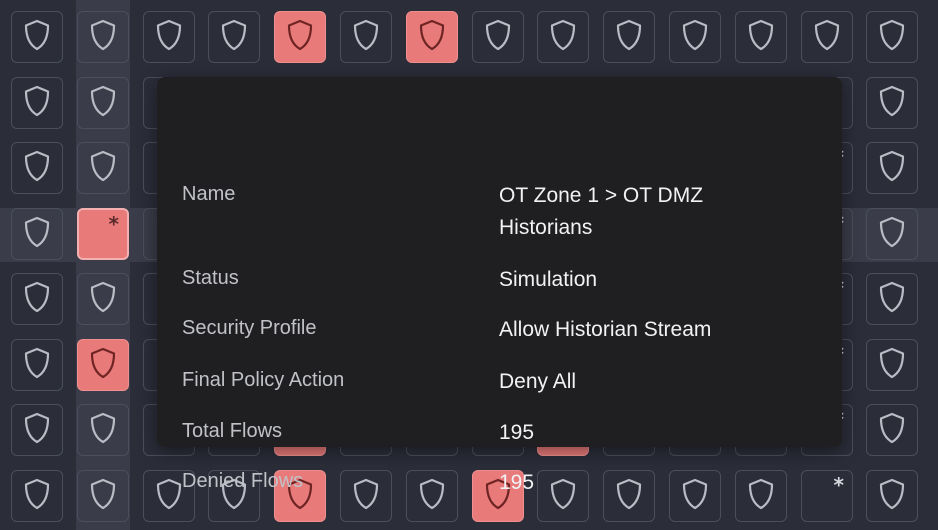 This screenshot has height=530, width=938. Describe the element at coordinates (605, 329) in the screenshot. I see `security-profile-value: Allow Historian Stream` at that location.